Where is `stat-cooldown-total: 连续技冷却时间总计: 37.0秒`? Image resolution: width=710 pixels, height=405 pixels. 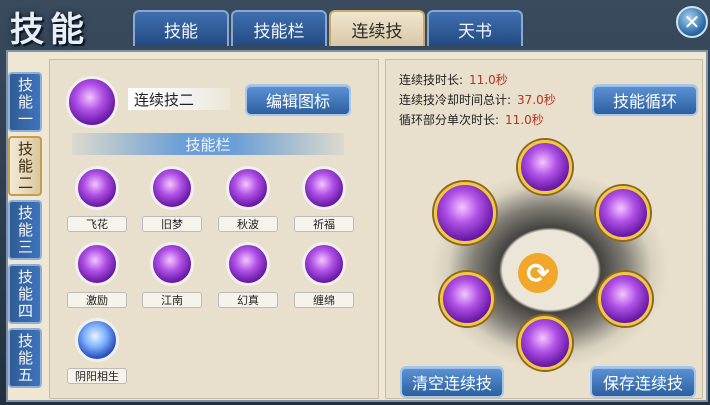 stat-cooldown-total: 连续技冷却时间总计: 37.0秒 is located at coordinates (477, 99).